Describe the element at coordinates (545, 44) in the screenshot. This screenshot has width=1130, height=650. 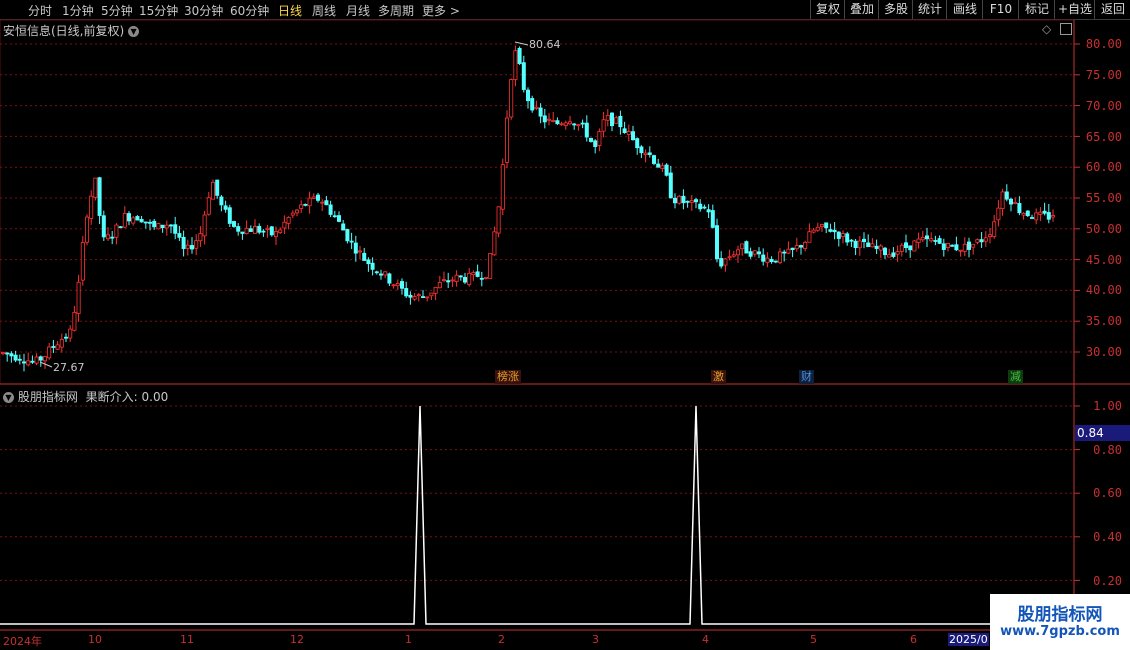
I see `high-price-label: 80.64` at that location.